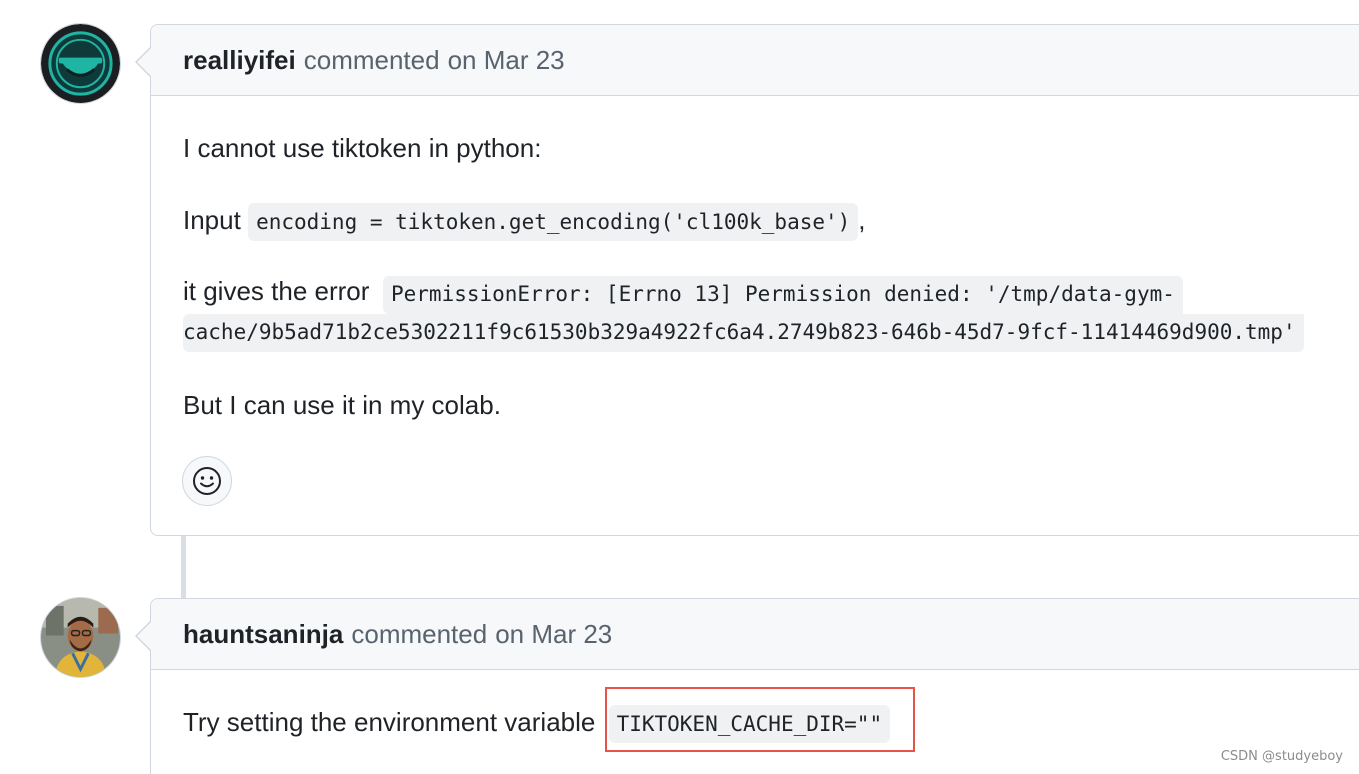  I want to click on comment-body-line: But I can use it in my colab., so click(342, 405).